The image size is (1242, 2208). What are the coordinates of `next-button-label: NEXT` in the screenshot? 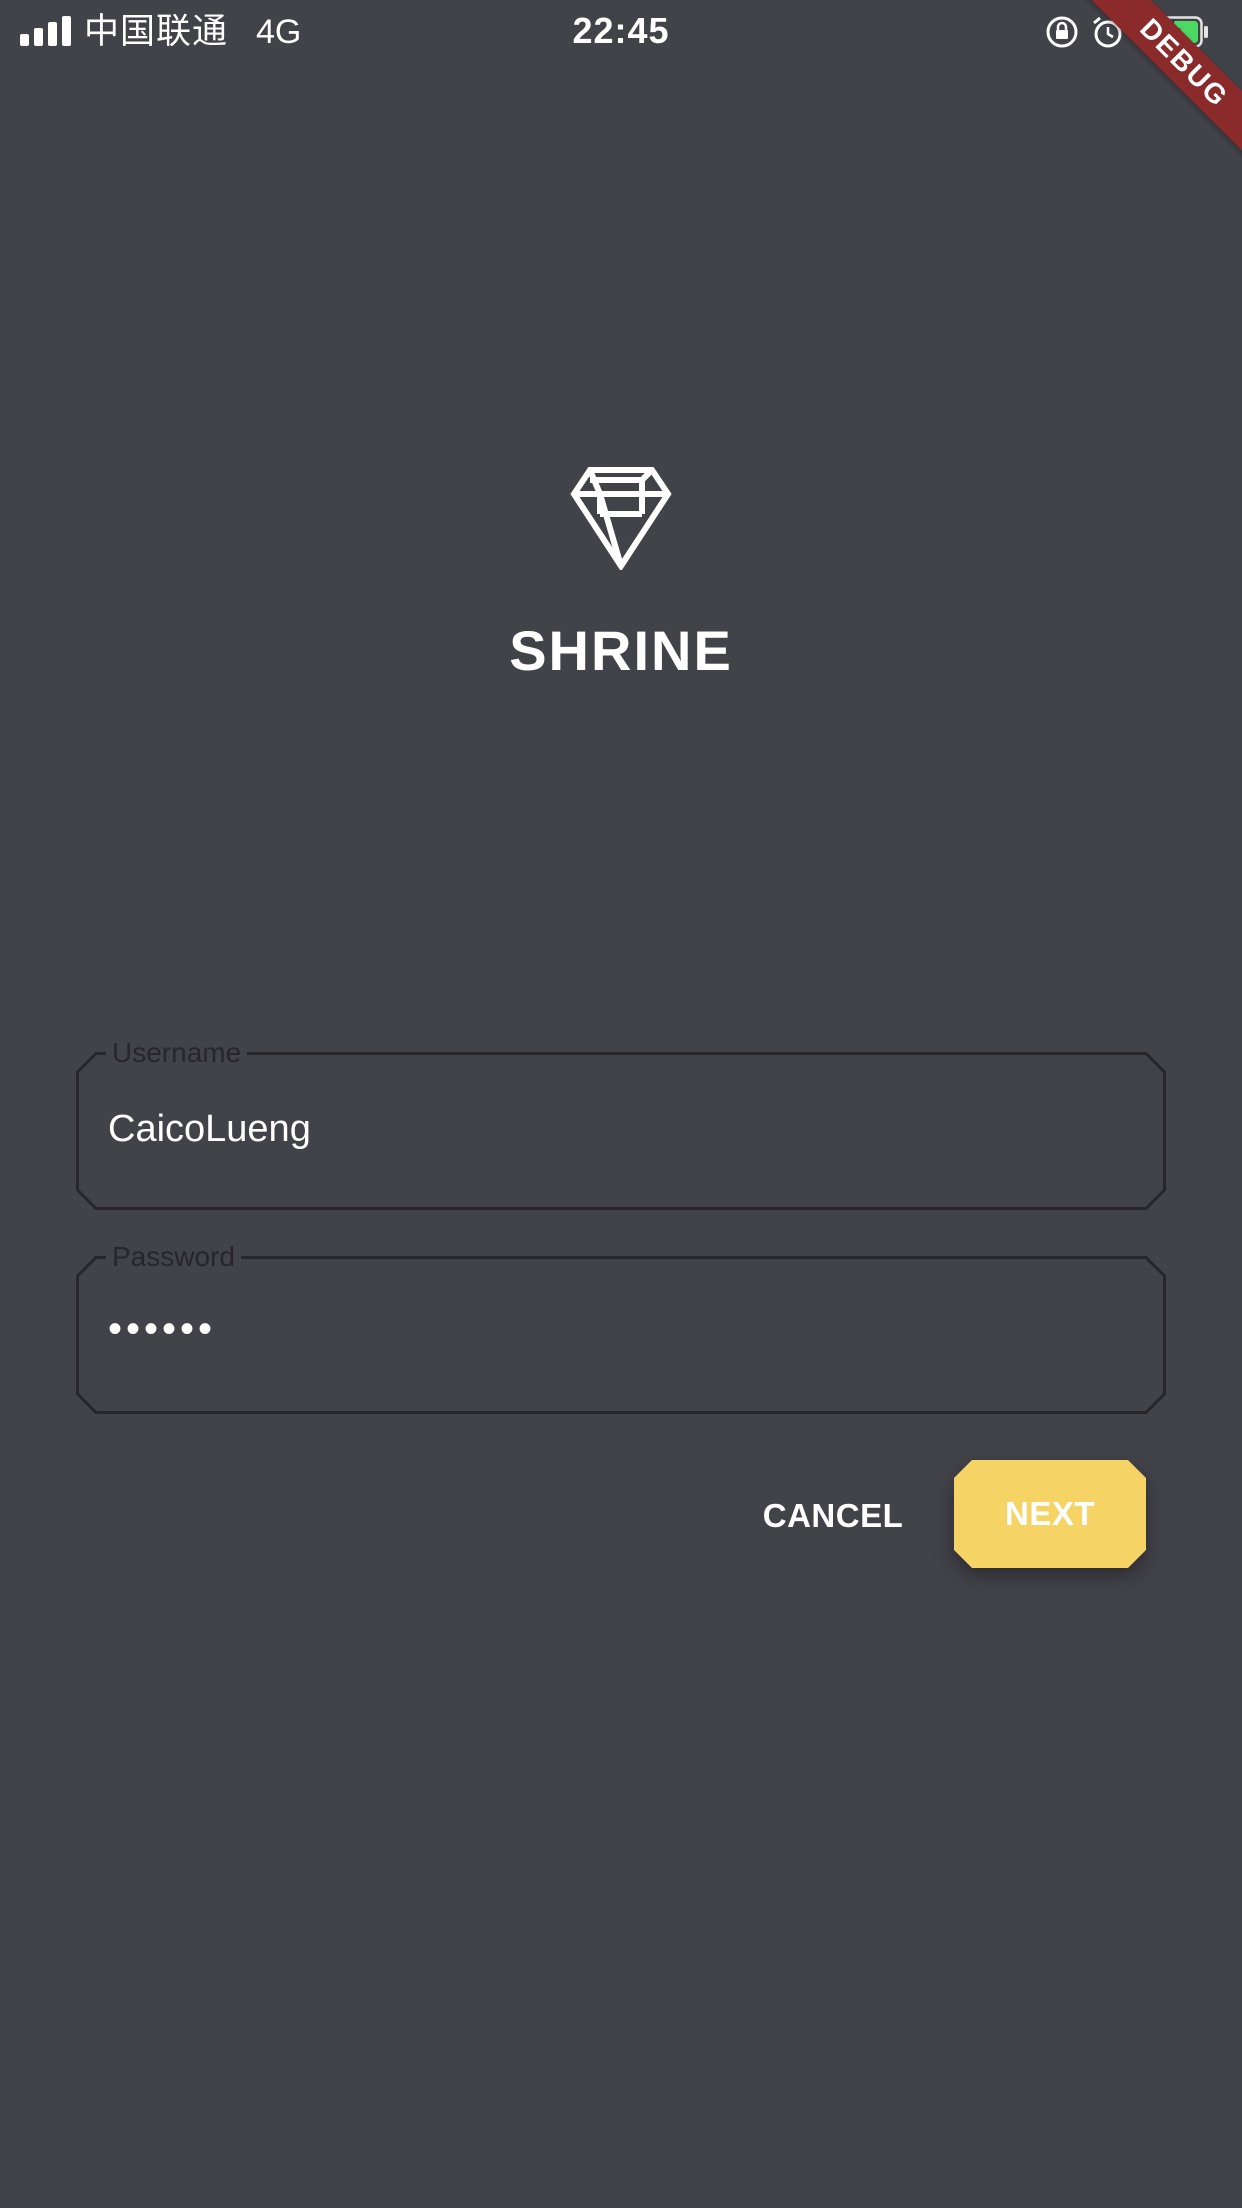 It's located at (1049, 1513).